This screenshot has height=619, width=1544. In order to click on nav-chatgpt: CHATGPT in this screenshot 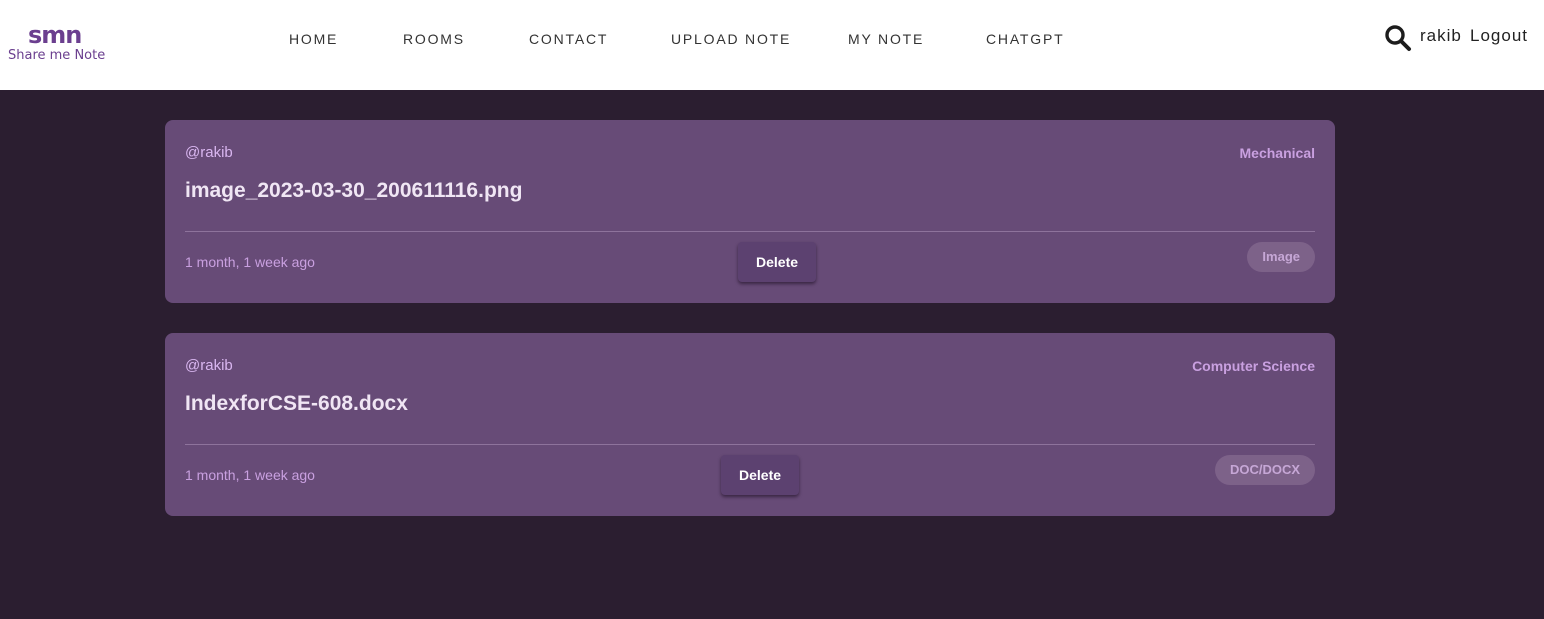, I will do `click(1025, 39)`.